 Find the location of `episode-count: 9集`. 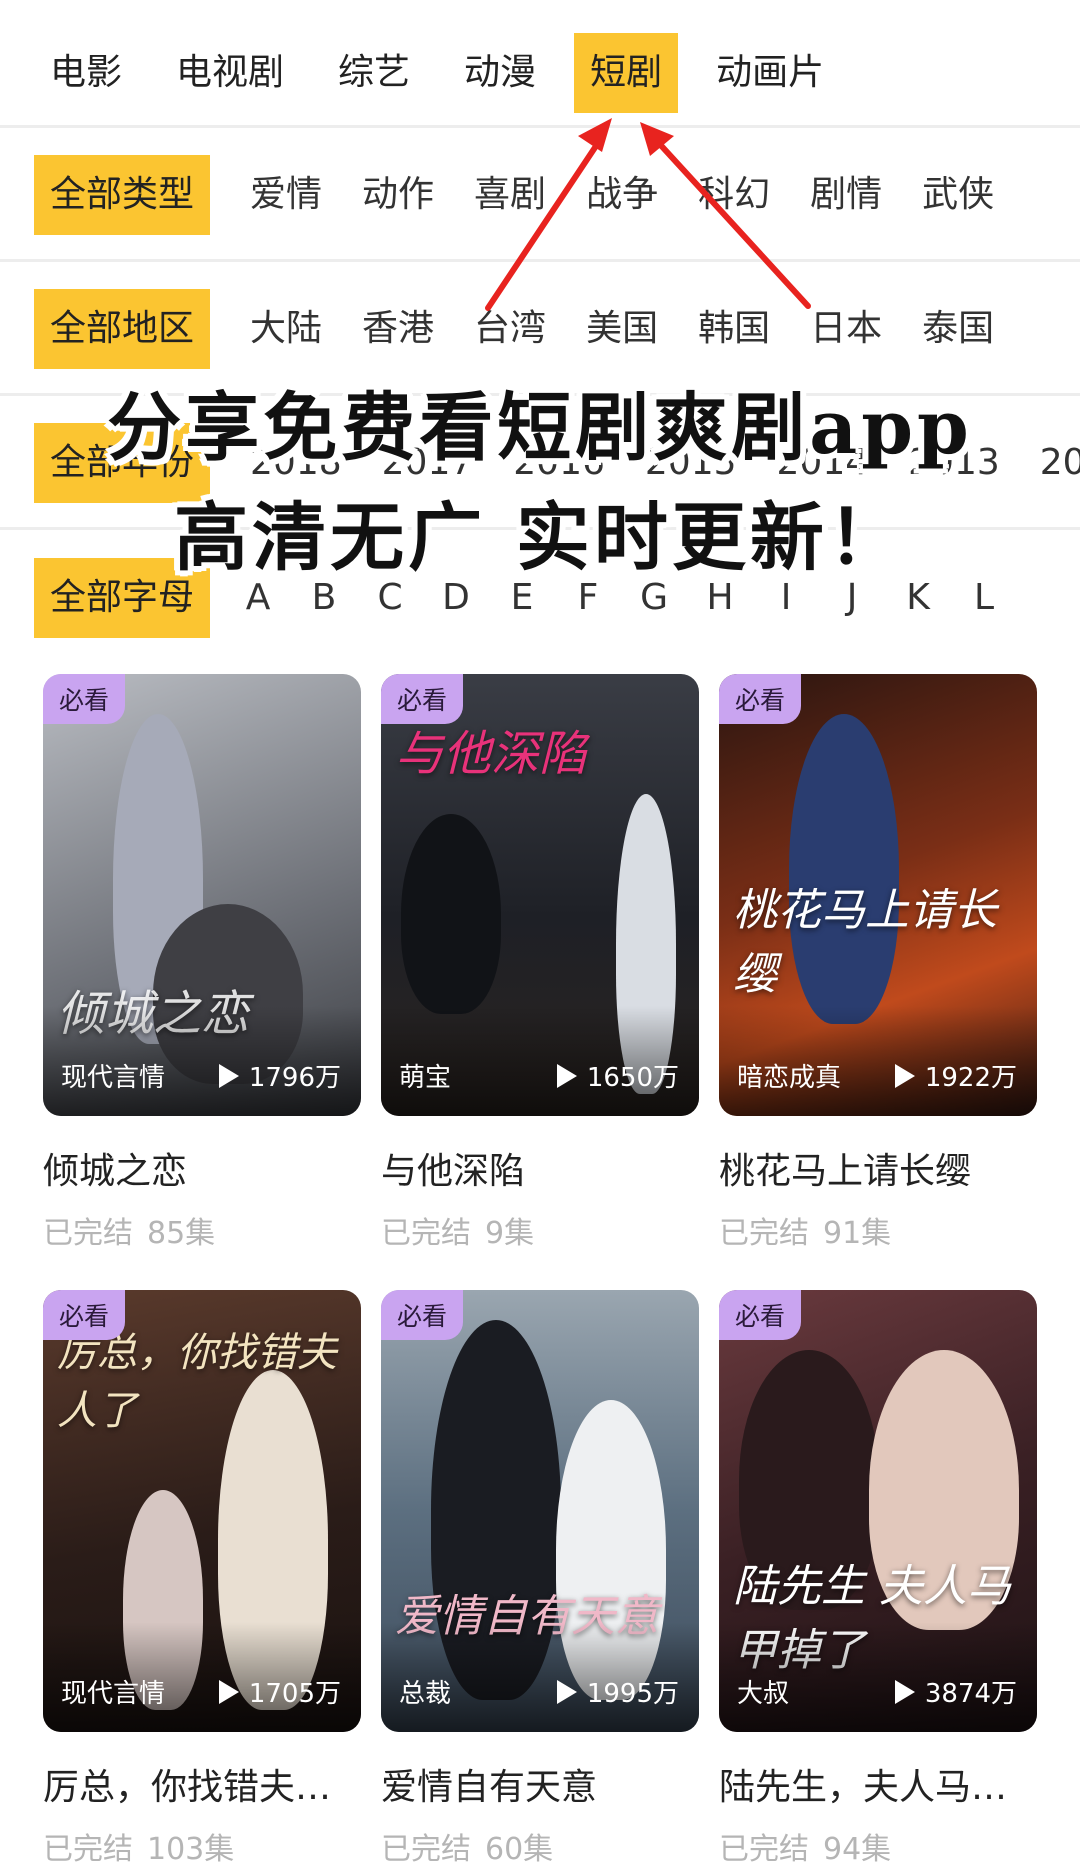

episode-count: 9集 is located at coordinates (510, 1233).